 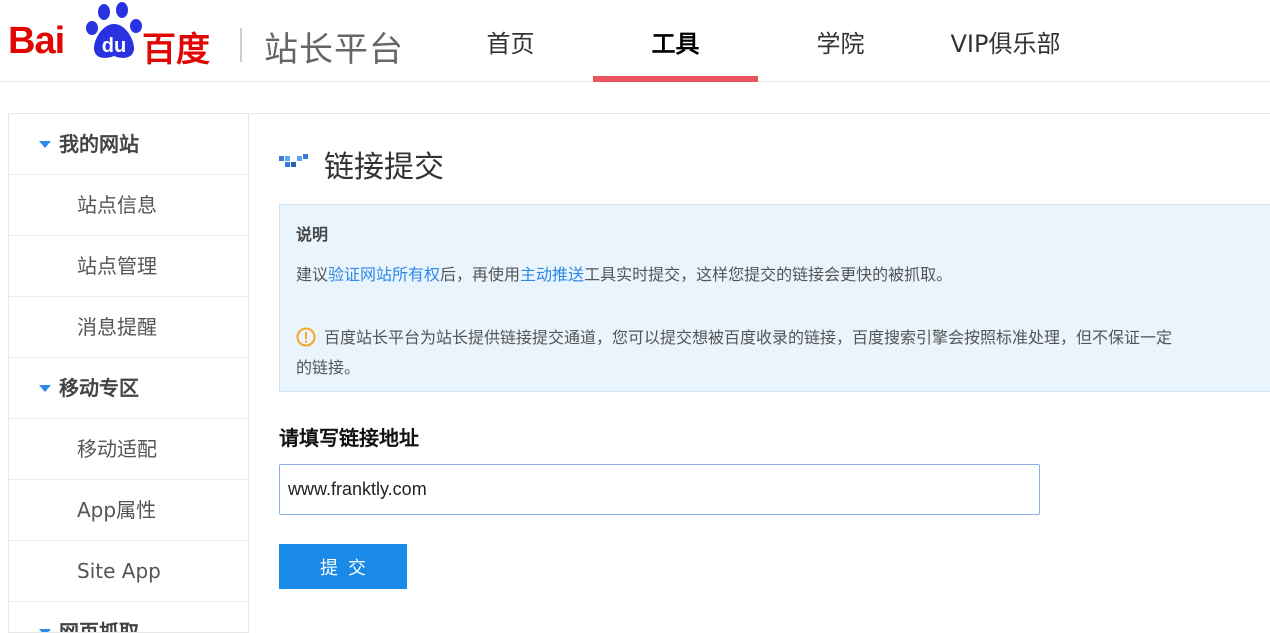 What do you see at coordinates (241, 45) in the screenshot?
I see `logo-divider` at bounding box center [241, 45].